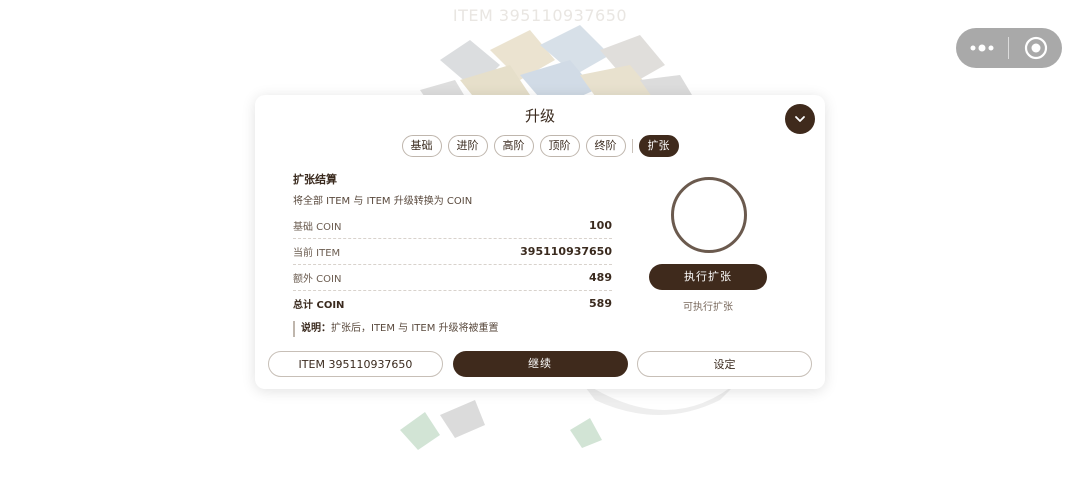 This screenshot has height=485, width=1080. Describe the element at coordinates (632, 146) in the screenshot. I see `tab-divider` at that location.